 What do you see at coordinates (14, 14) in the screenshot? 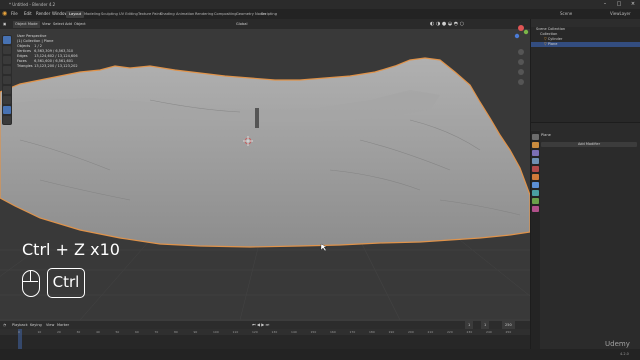
I see `menu-file: File` at bounding box center [14, 14].